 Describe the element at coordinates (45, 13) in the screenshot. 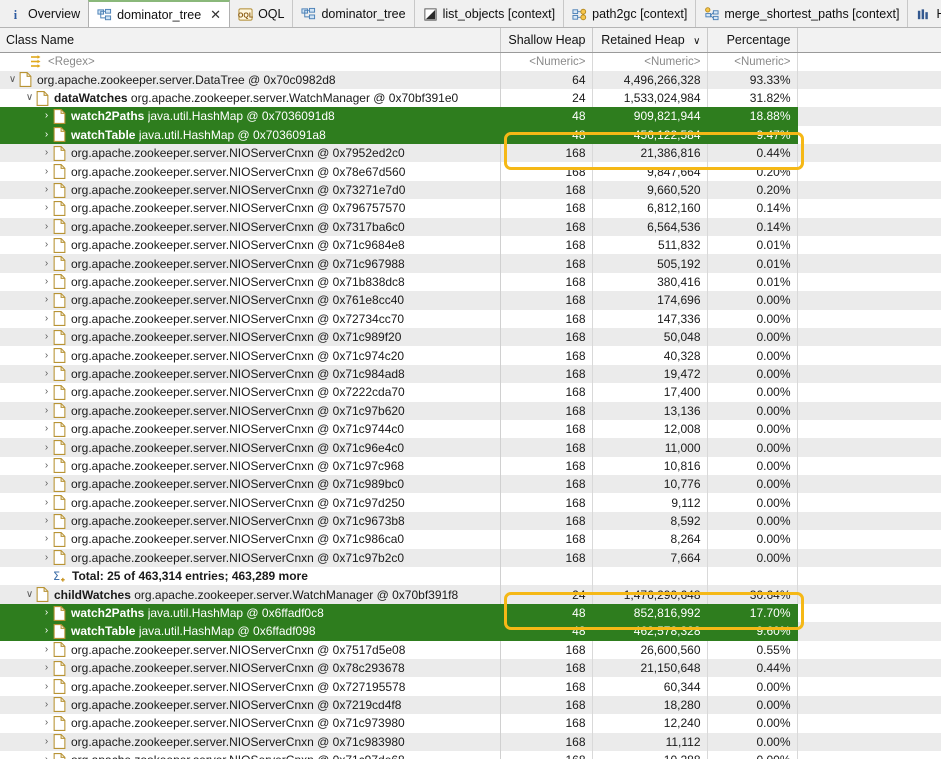

I see `tab-overview: i Overview` at that location.